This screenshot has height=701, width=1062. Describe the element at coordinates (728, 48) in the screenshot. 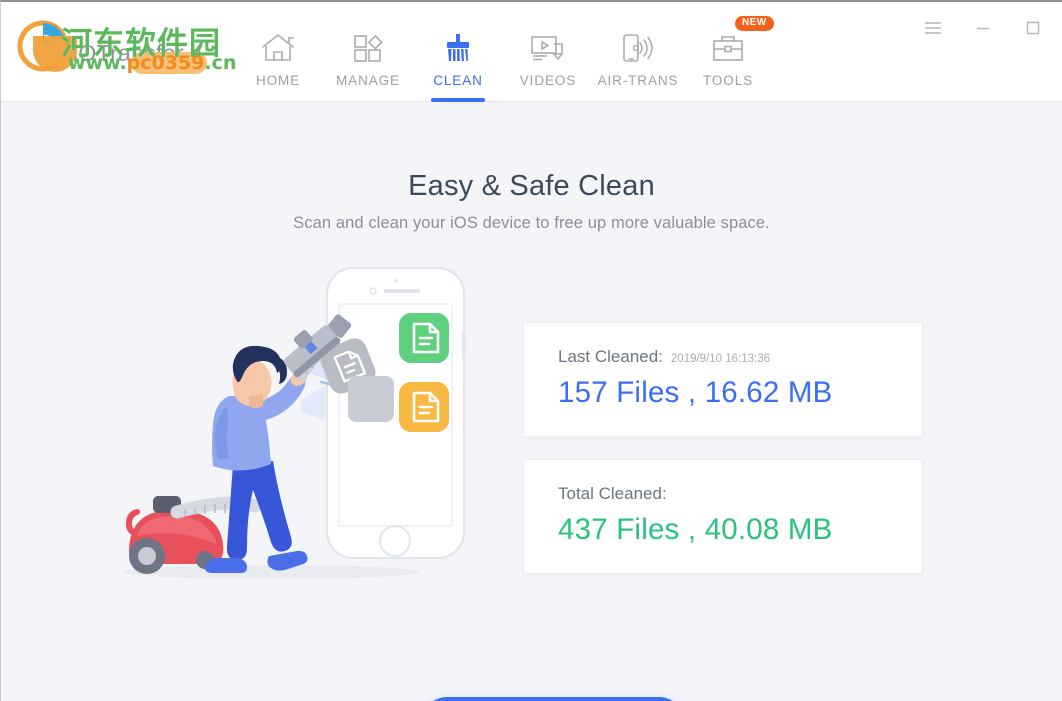

I see `toolbox-icon` at that location.